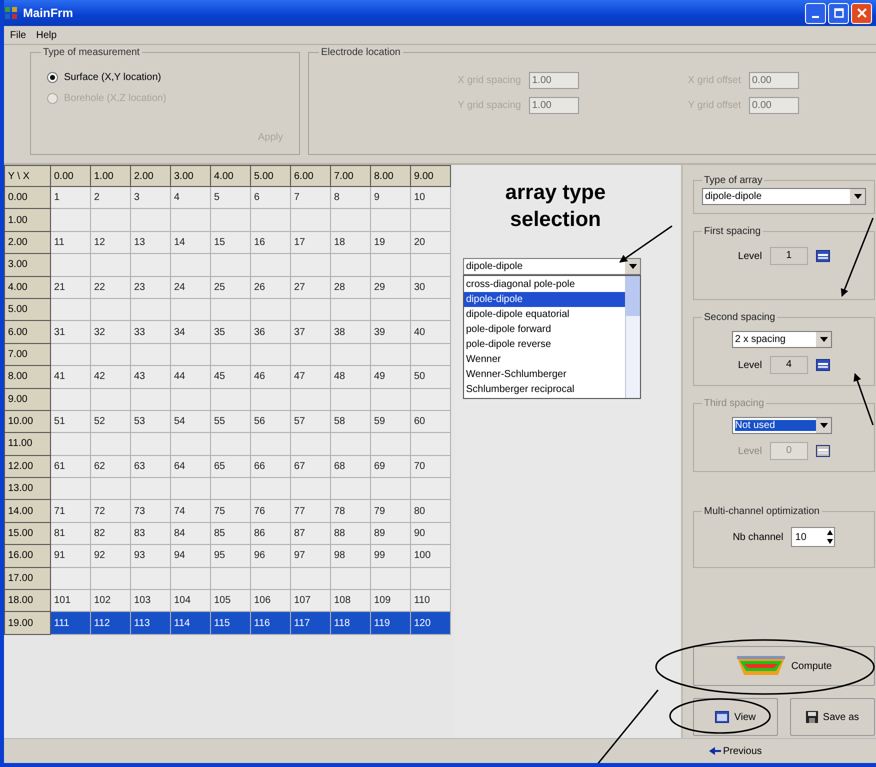 Image resolution: width=876 pixels, height=767 pixels. Describe the element at coordinates (27, 533) in the screenshot. I see `row-header: 15.00` at that location.